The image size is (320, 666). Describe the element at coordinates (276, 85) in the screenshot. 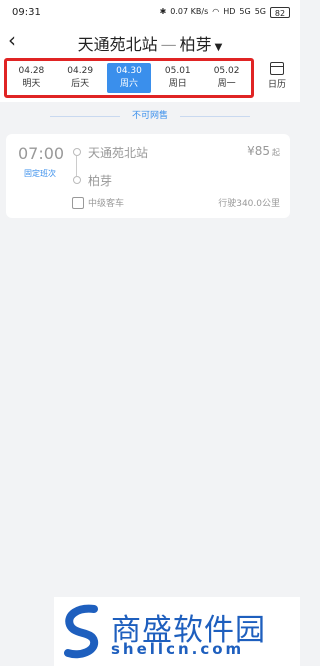

I see `calendar-label: 日历` at that location.